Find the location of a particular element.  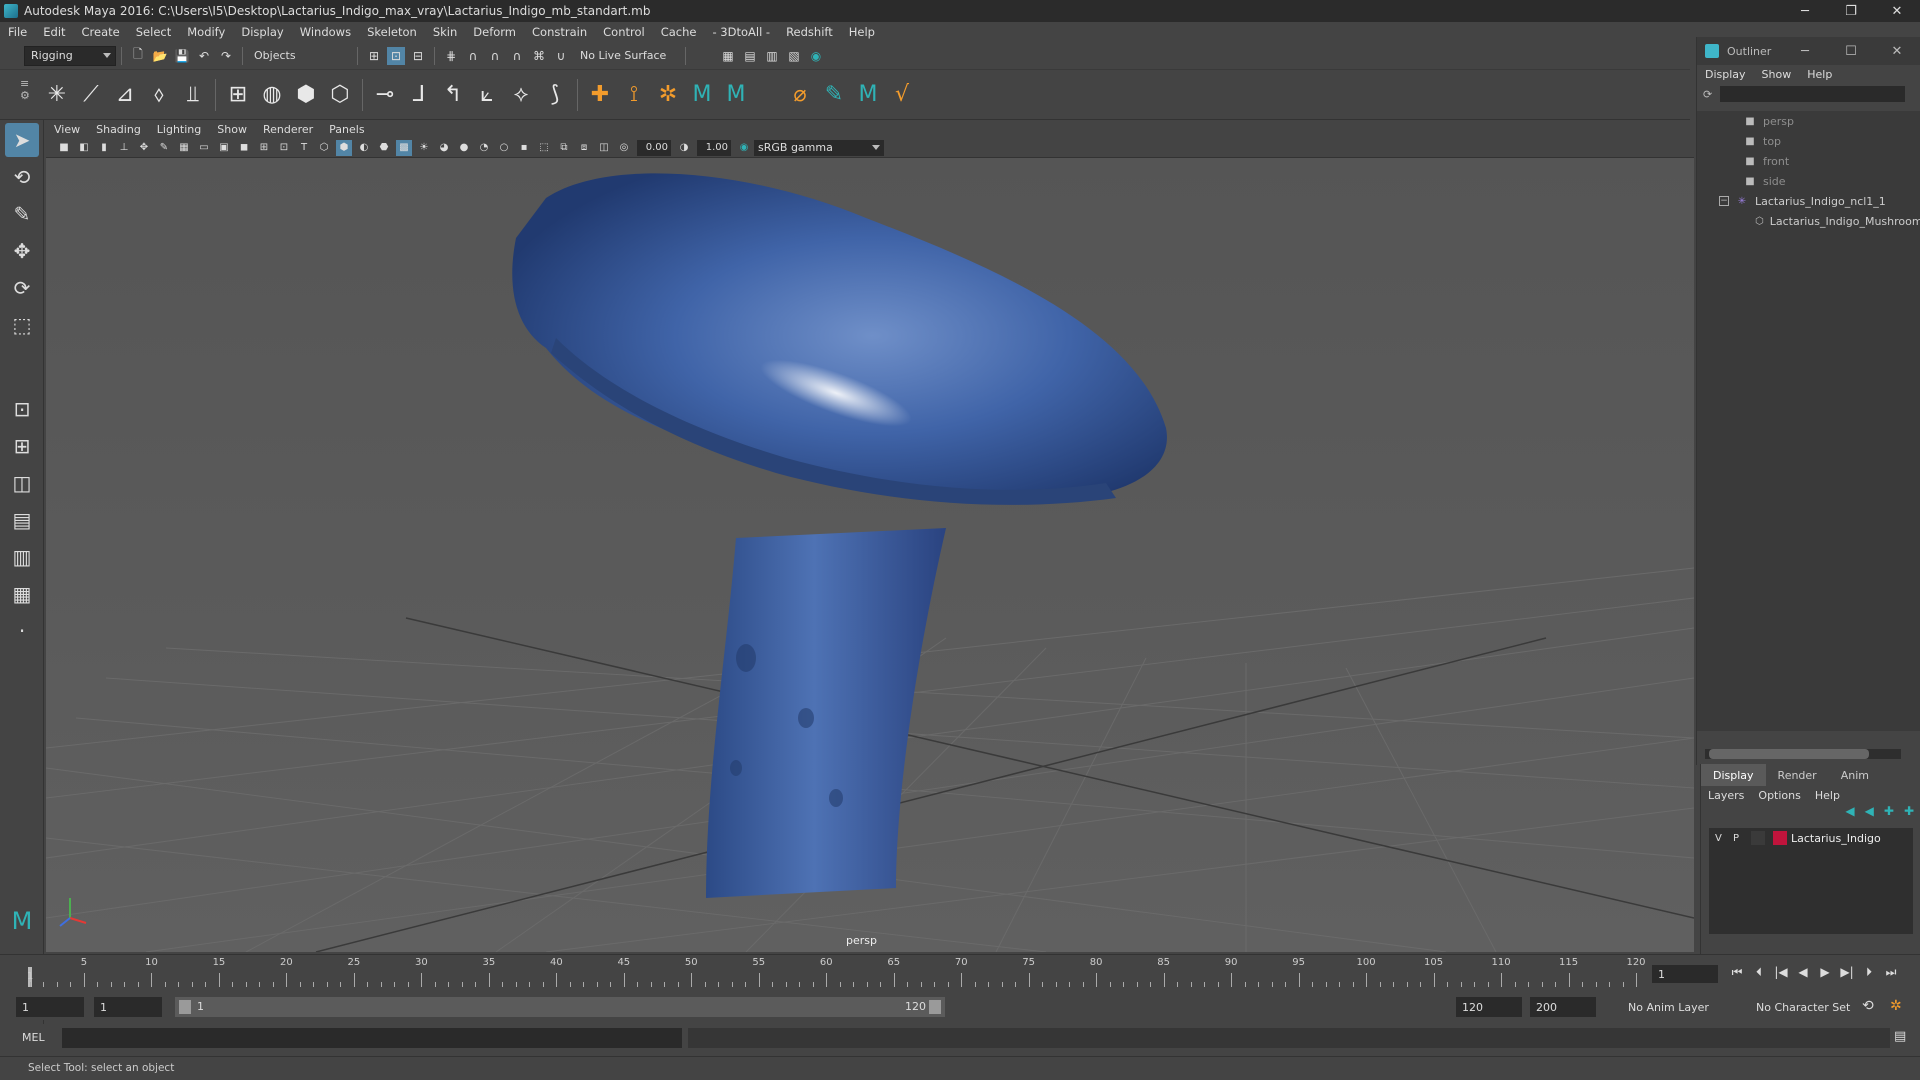

snap-view-icon: ∩ is located at coordinates (517, 56).